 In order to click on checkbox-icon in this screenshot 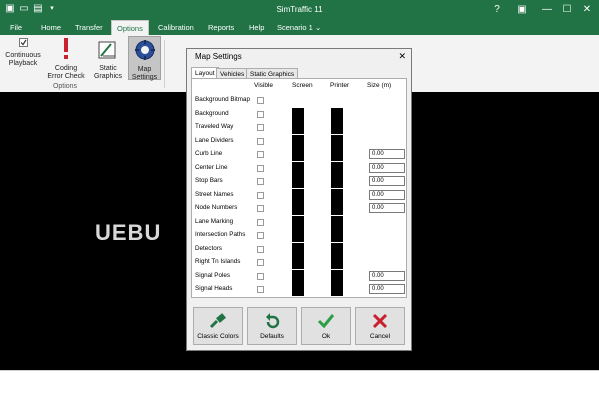, I will do `click(23, 44)`.